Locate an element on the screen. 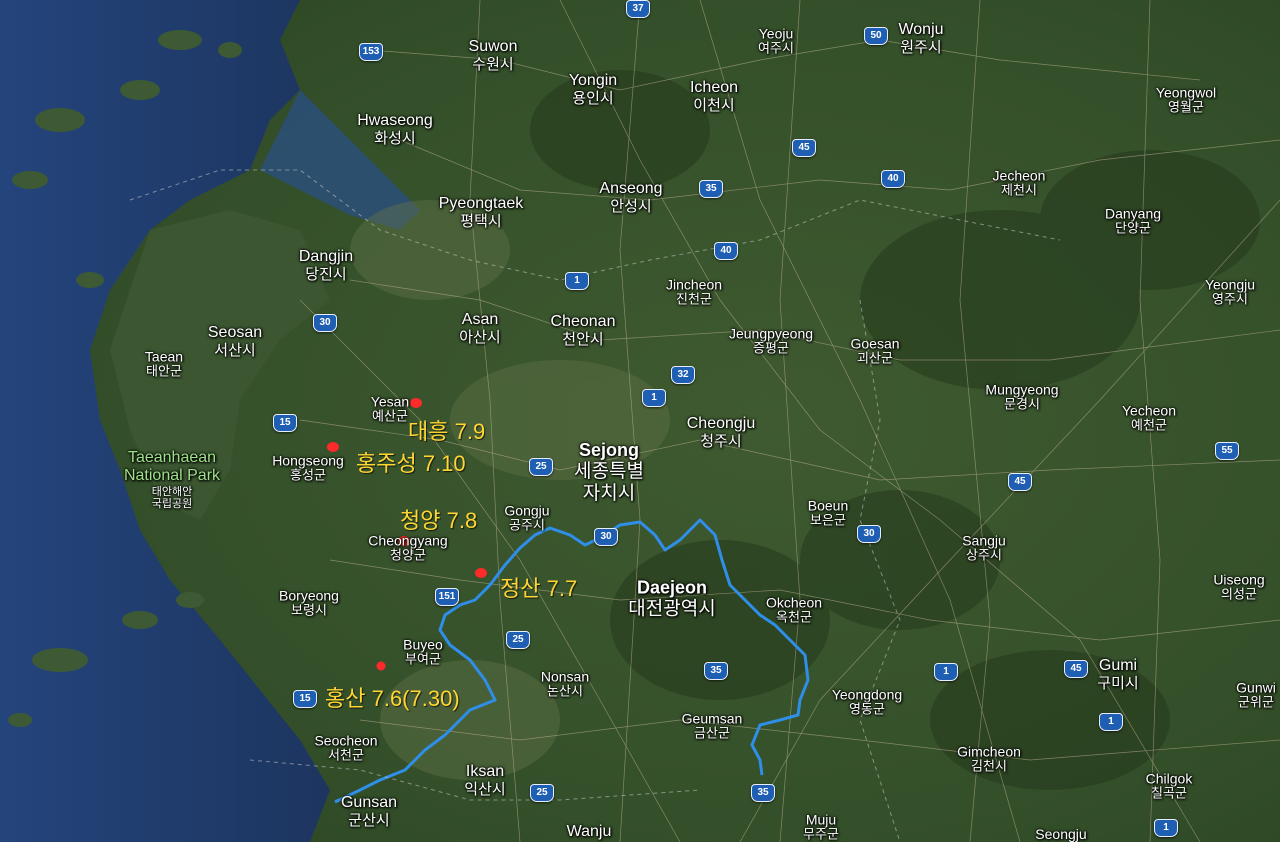 This screenshot has height=842, width=1280. city-jeungpyeong: Jeungpyeong 증평군 is located at coordinates (771, 340).